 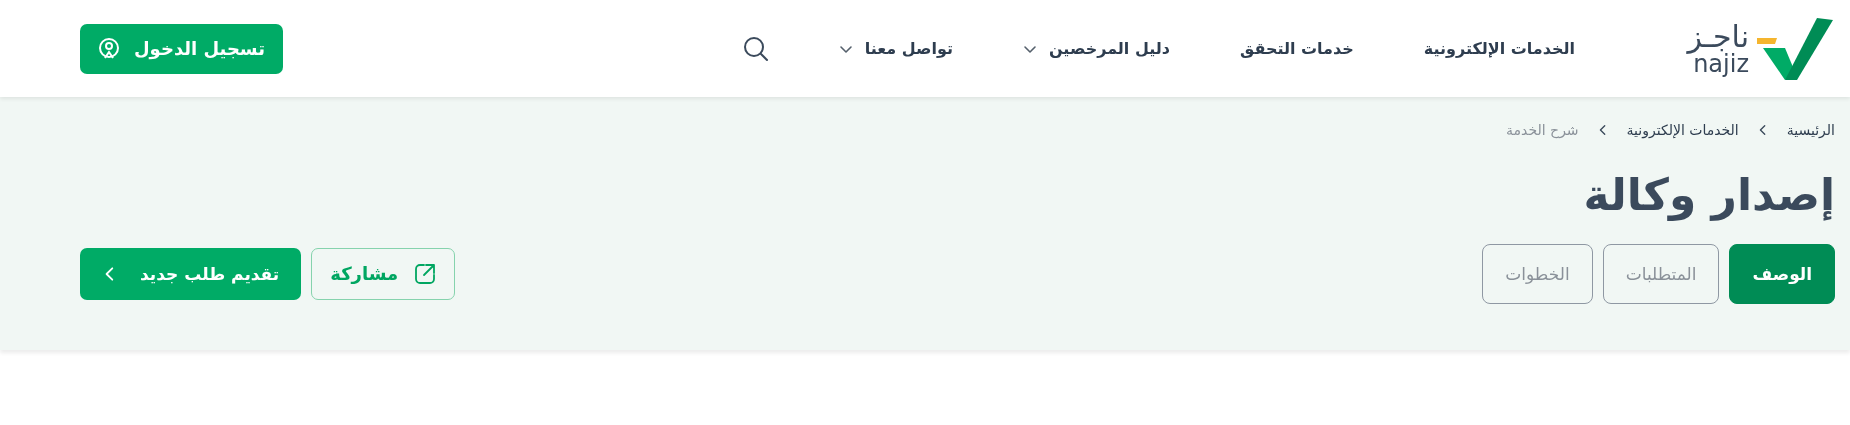 I want to click on breadcrumb-link: الخدمات الإلكترونية, so click(x=1682, y=130).